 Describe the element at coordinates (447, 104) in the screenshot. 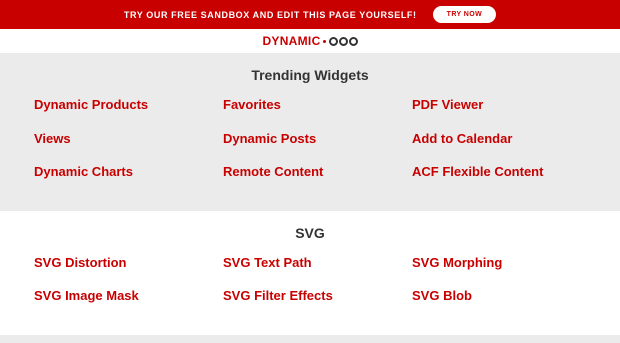

I see `link-pdf-viewer: PDF Viewer` at that location.